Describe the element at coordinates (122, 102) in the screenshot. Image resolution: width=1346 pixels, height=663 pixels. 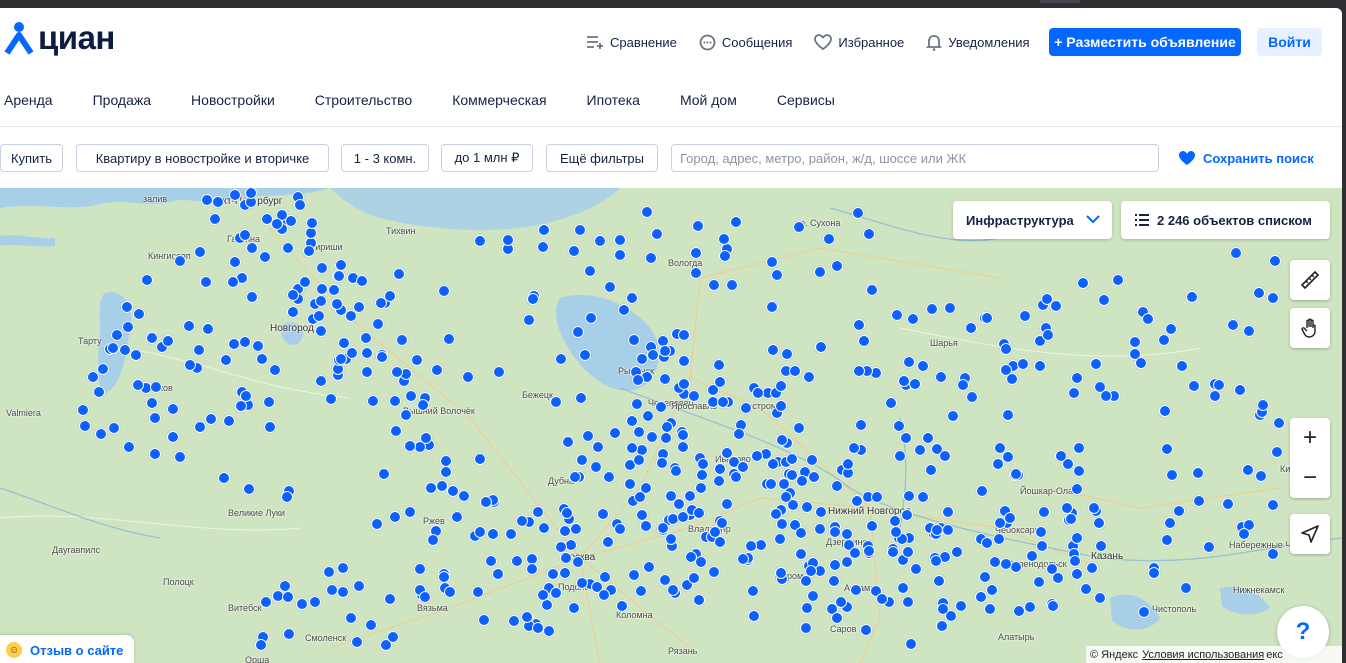
I see `nav-sale: Продажа` at that location.